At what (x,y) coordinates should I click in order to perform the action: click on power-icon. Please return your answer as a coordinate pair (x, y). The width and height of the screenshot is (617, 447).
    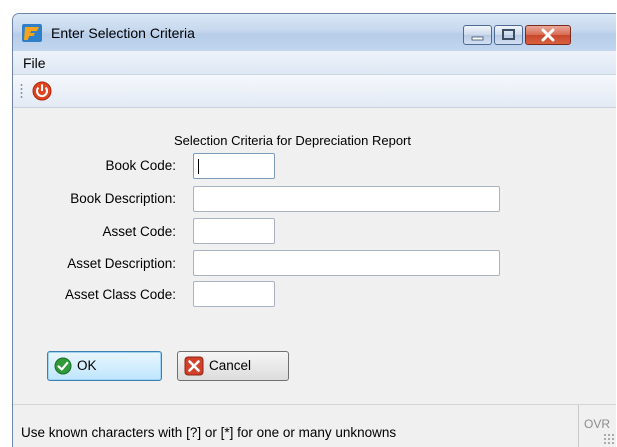
    Looking at the image, I should click on (42, 91).